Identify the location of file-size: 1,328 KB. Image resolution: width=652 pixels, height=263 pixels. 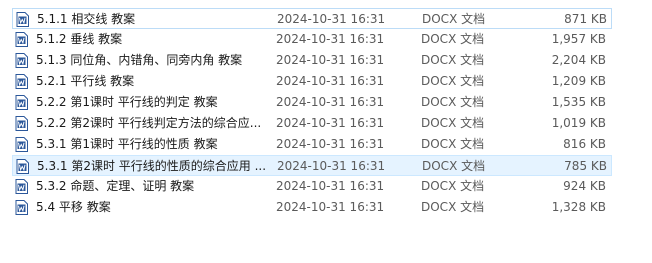
(578, 207).